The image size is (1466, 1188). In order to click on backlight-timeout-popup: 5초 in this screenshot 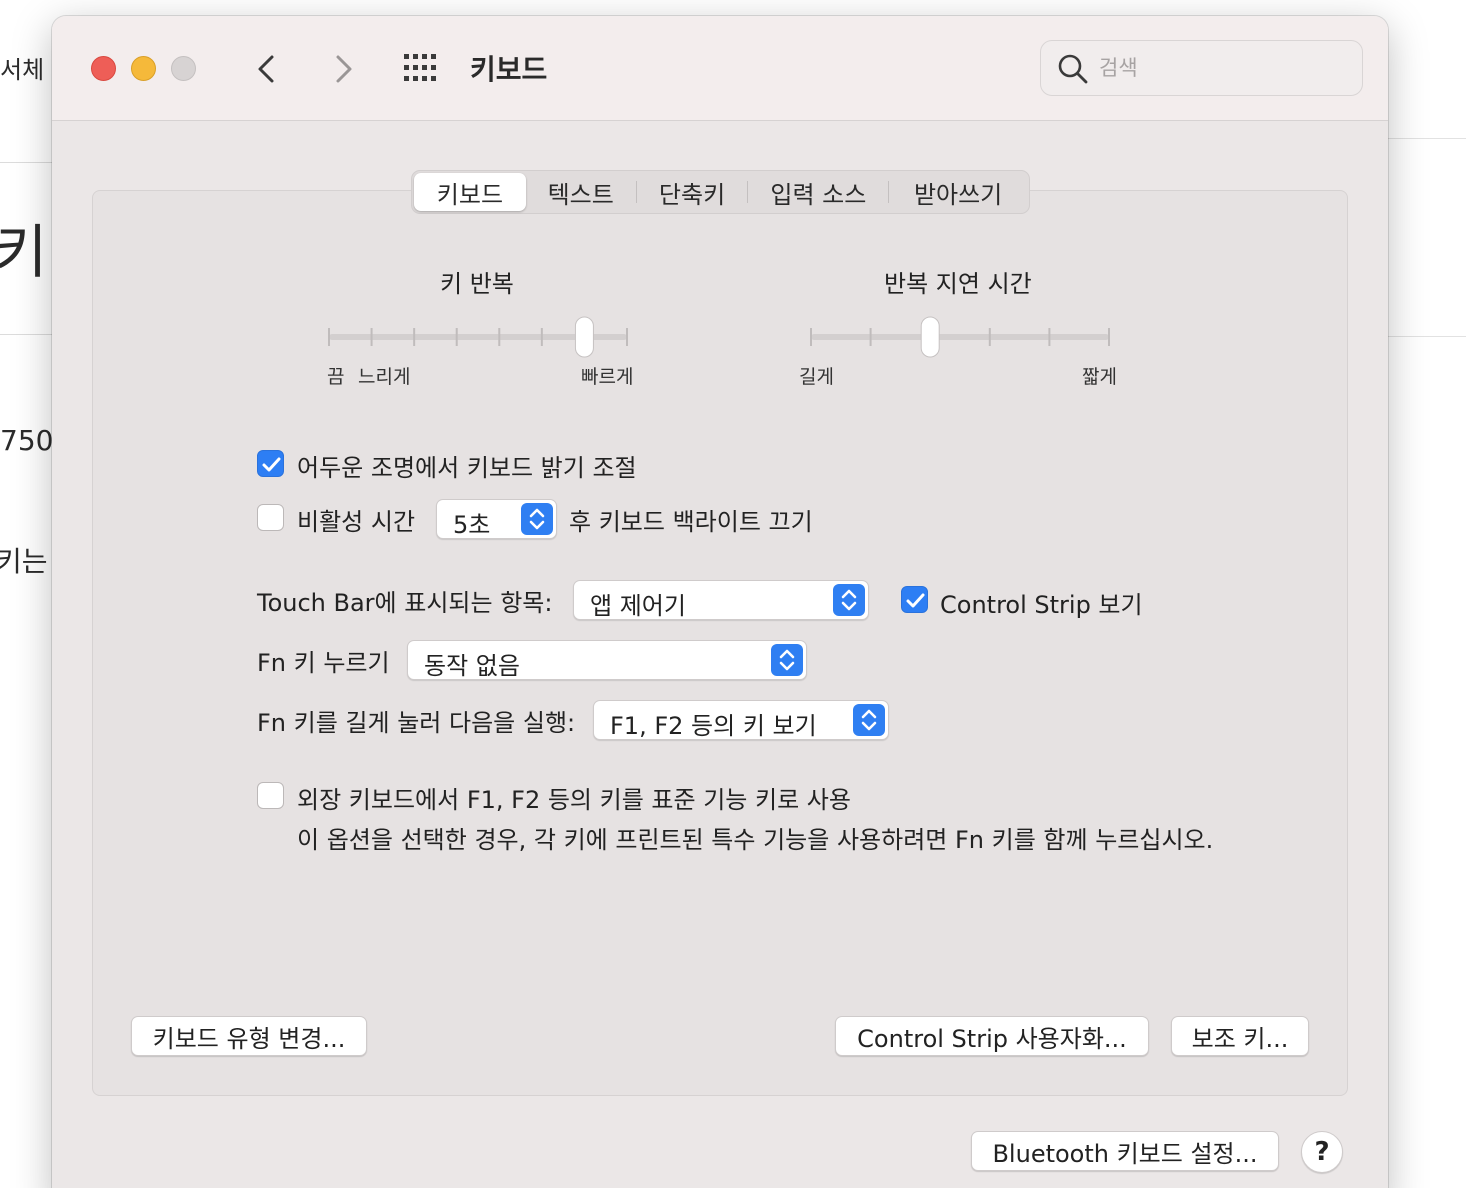, I will do `click(496, 519)`.